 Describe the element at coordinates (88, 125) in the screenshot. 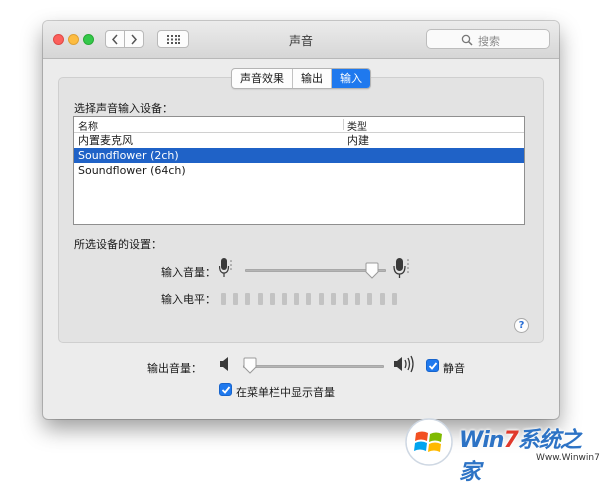

I see `column-header-name: 名称` at that location.